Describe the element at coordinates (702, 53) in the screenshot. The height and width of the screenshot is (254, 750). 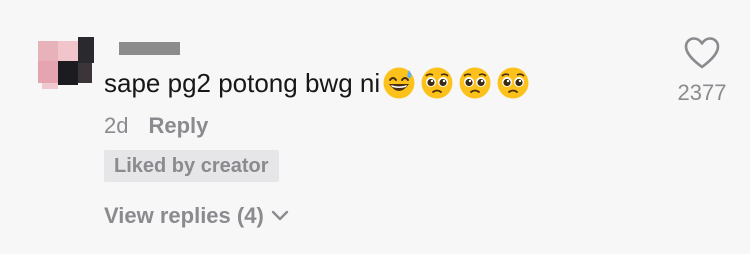
I see `heart-outline-icon` at that location.